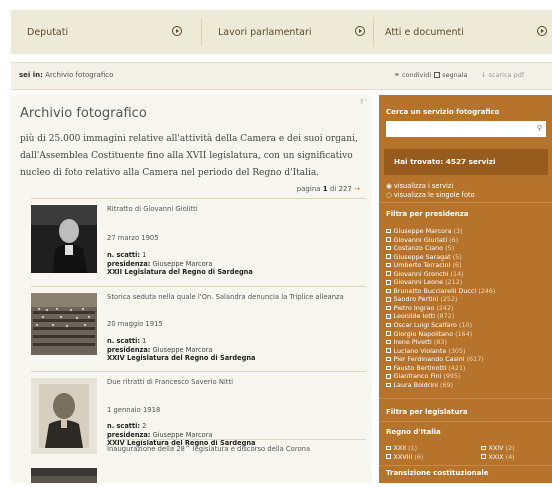 Image resolution: width=552 pixels, height=487 pixels. What do you see at coordinates (429, 359) in the screenshot?
I see `filter-label: Pier Ferdinando Casini` at bounding box center [429, 359].